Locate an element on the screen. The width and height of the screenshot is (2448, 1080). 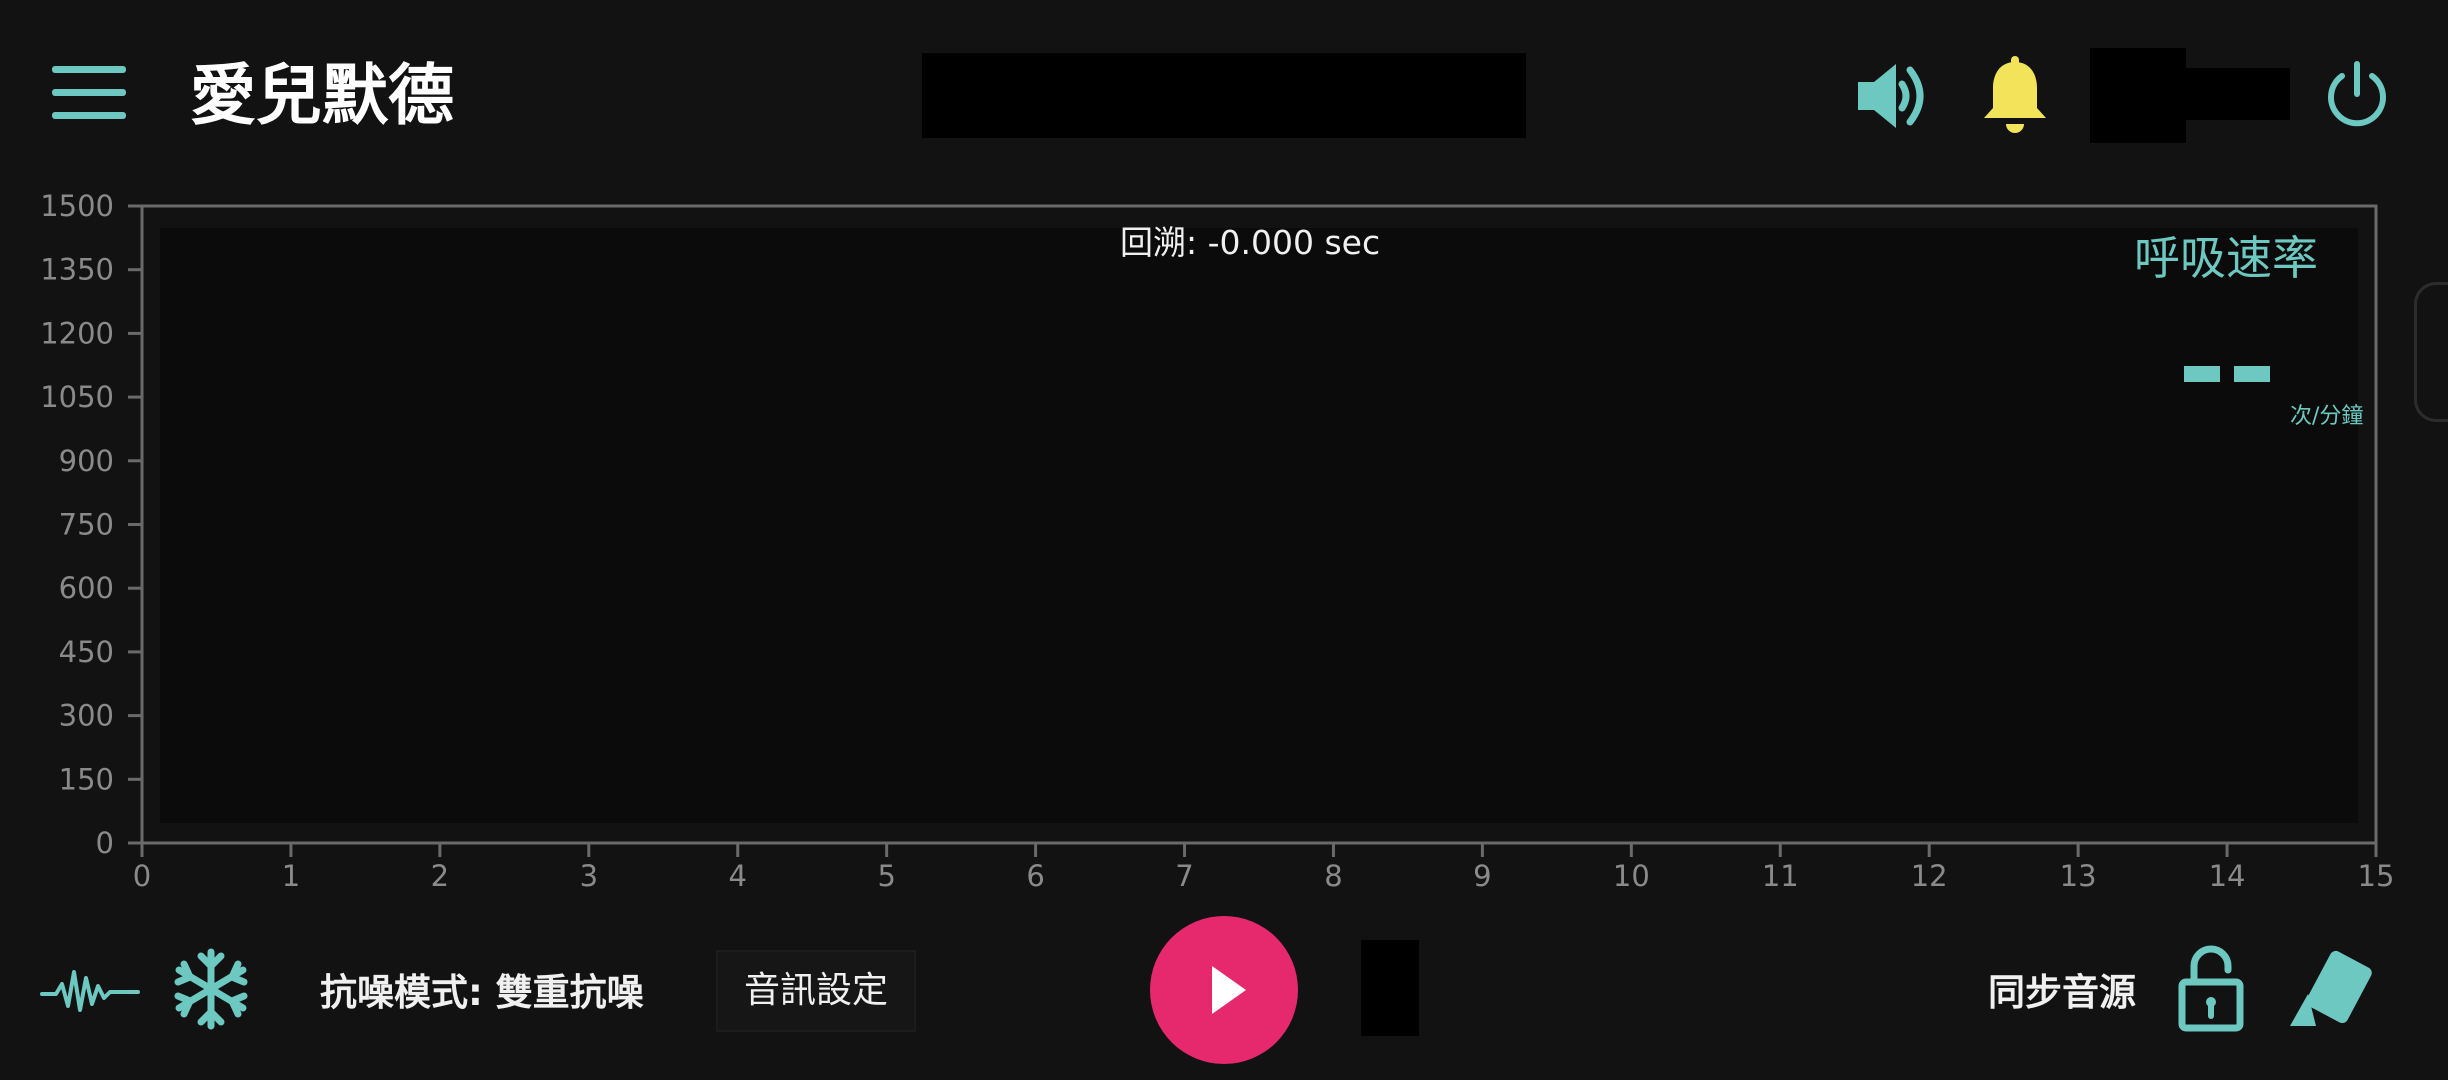
x-tick-label: 3 is located at coordinates (589, 876).